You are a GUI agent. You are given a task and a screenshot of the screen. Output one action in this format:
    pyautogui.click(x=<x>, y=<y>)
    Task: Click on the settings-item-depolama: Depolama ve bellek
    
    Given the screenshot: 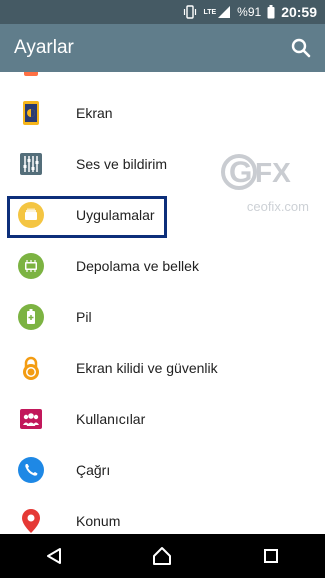 What is the action you would take?
    pyautogui.click(x=162, y=266)
    